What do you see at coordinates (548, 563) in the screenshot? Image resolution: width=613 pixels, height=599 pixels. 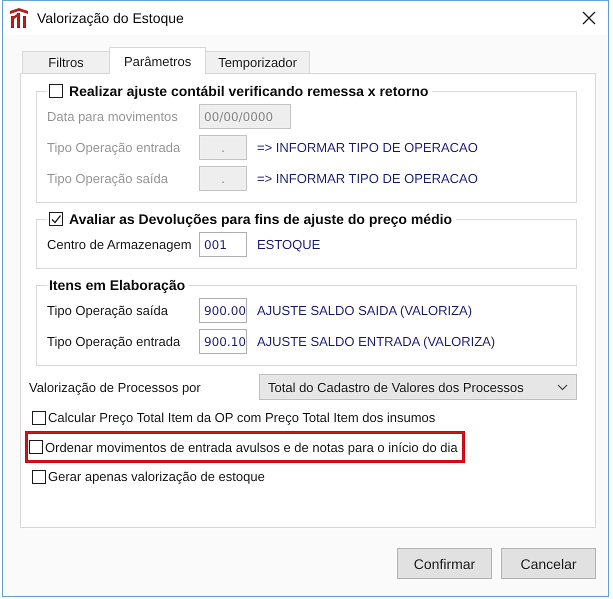 I see `cancel-button: Cancelar` at bounding box center [548, 563].